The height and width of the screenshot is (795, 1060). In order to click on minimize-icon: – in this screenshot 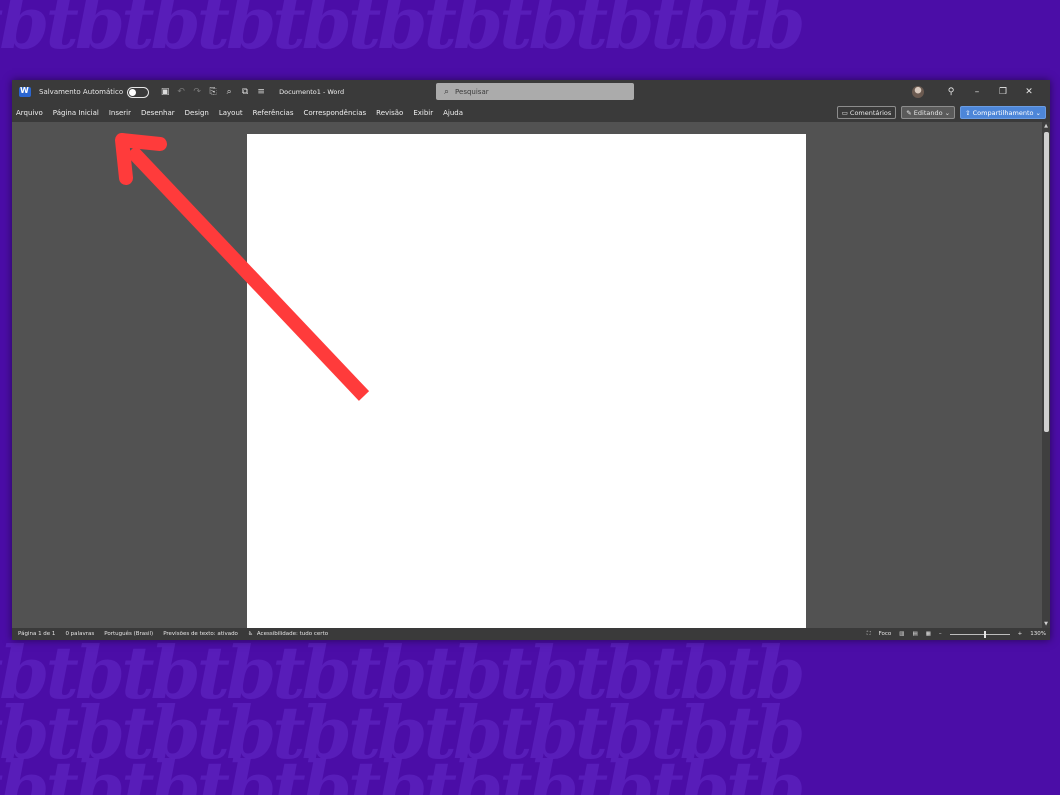, I will do `click(977, 92)`.